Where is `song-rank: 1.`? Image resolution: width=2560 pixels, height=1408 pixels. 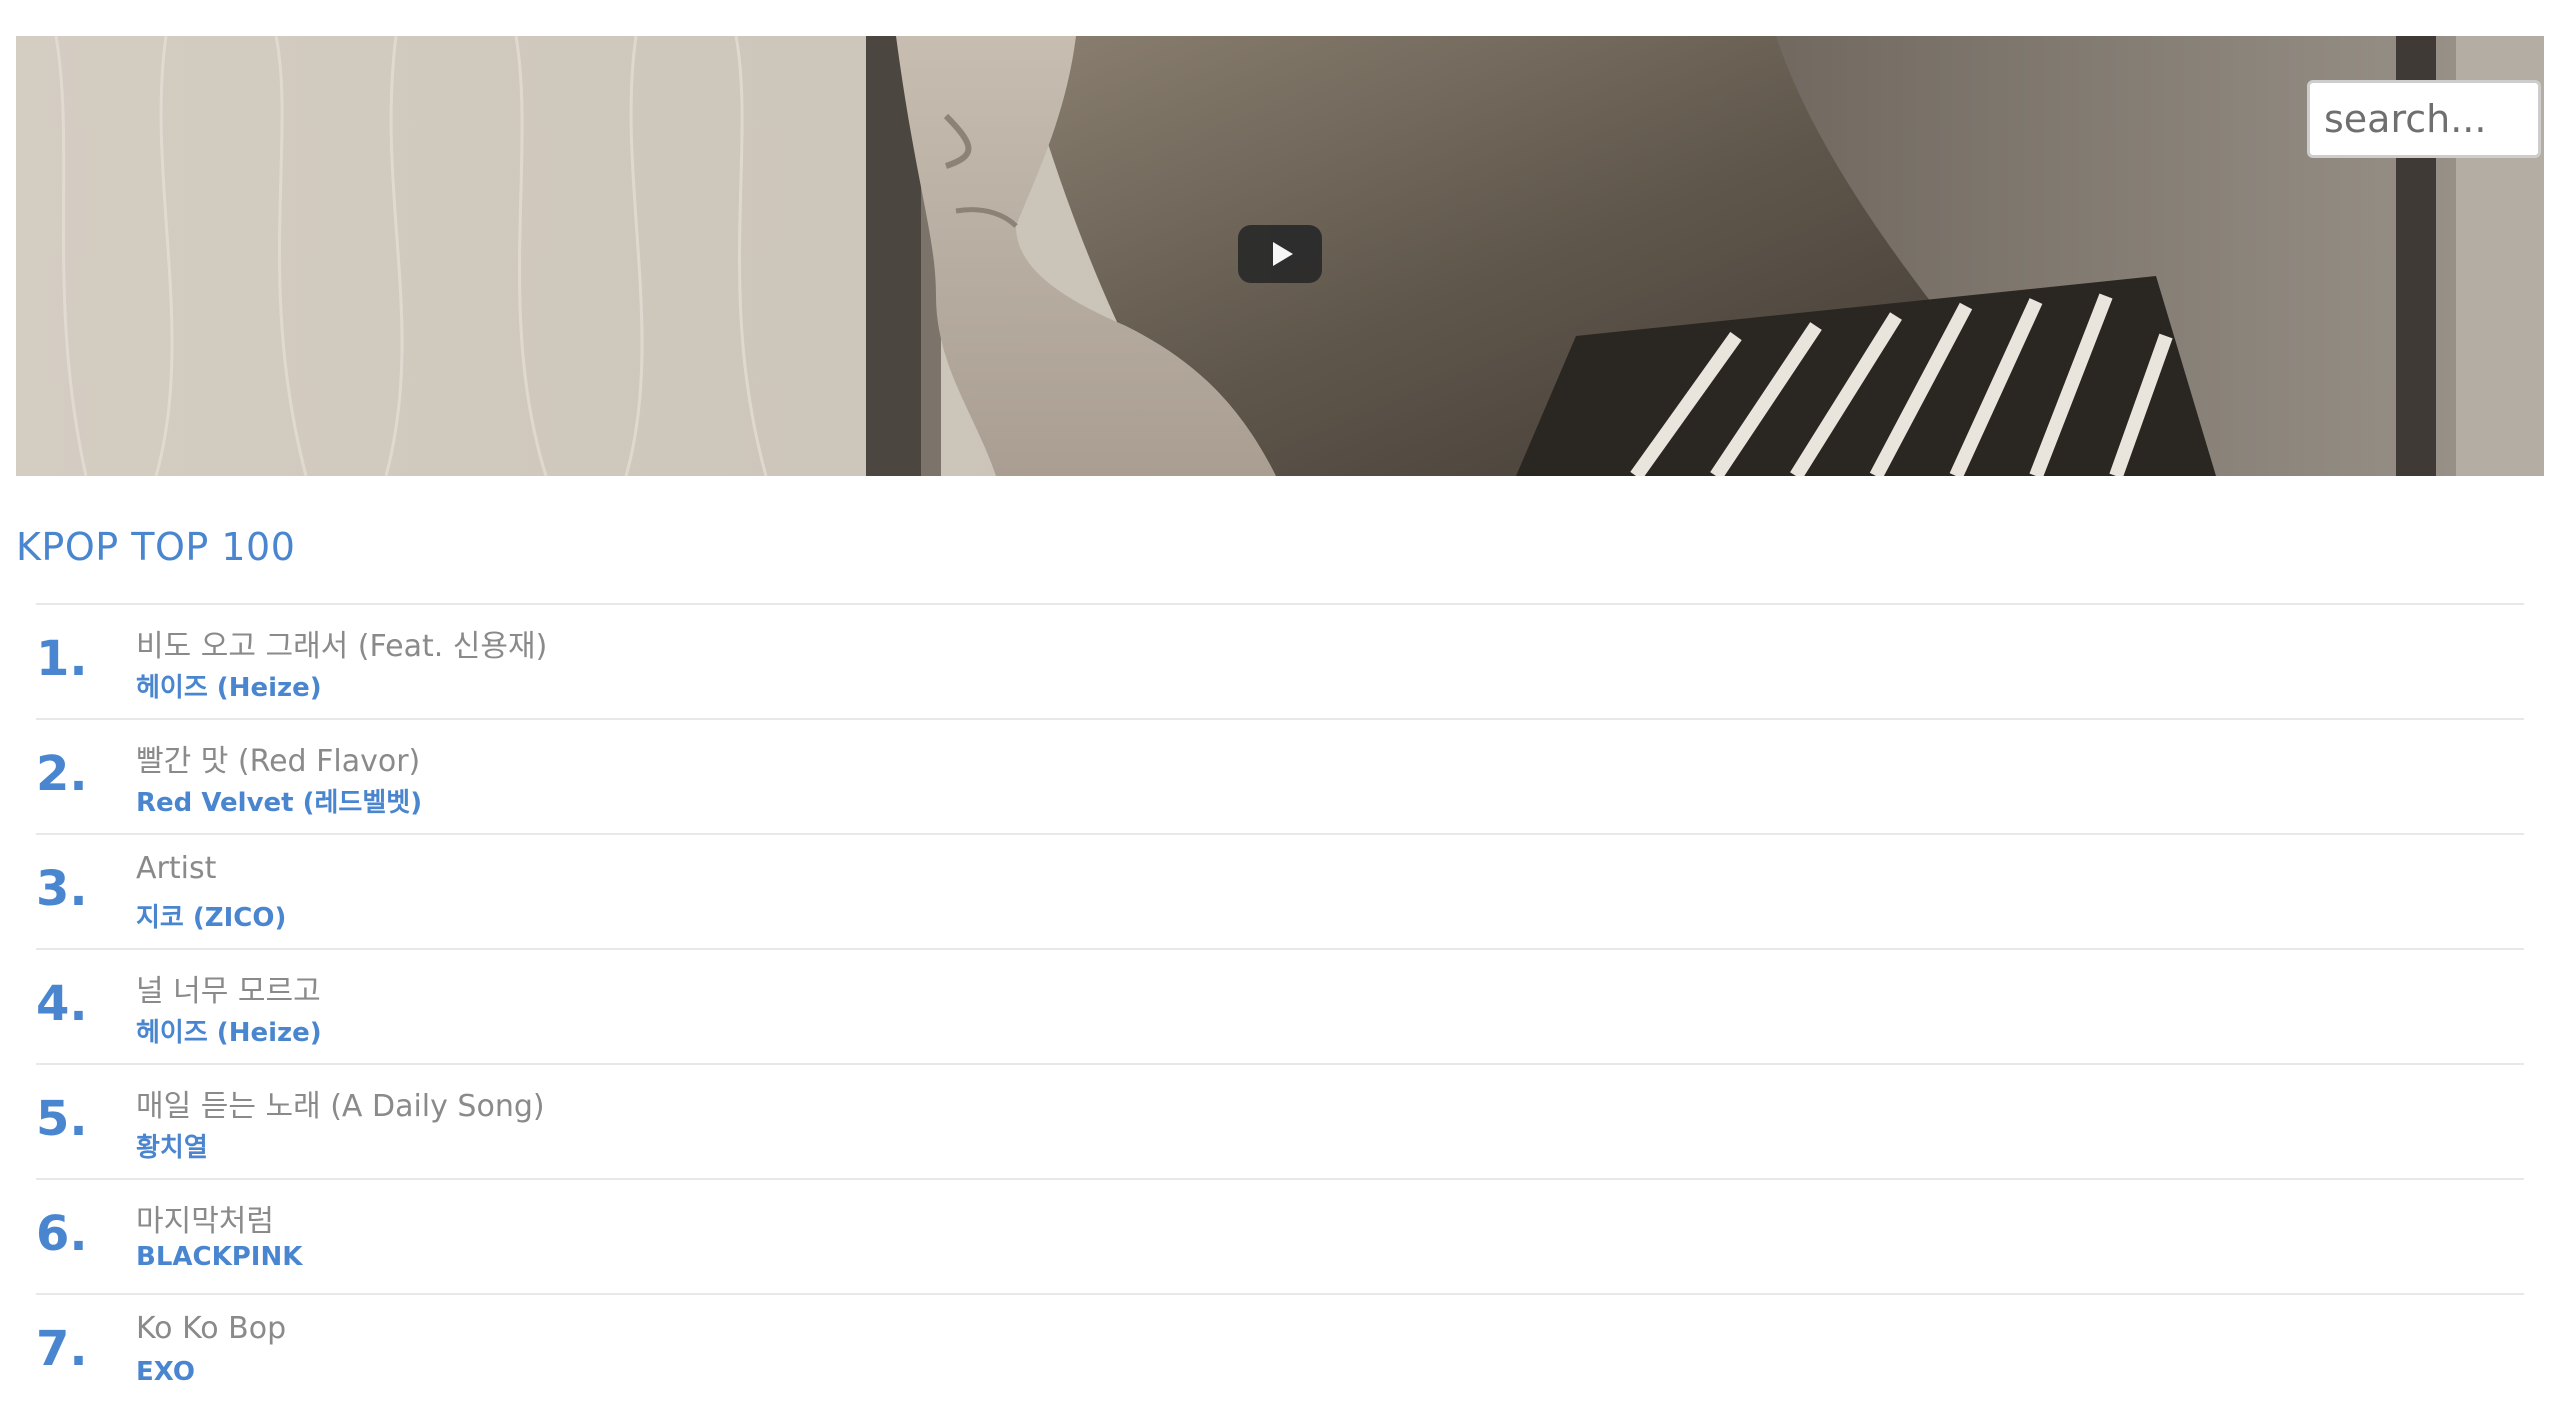
song-rank: 1. is located at coordinates (62, 659).